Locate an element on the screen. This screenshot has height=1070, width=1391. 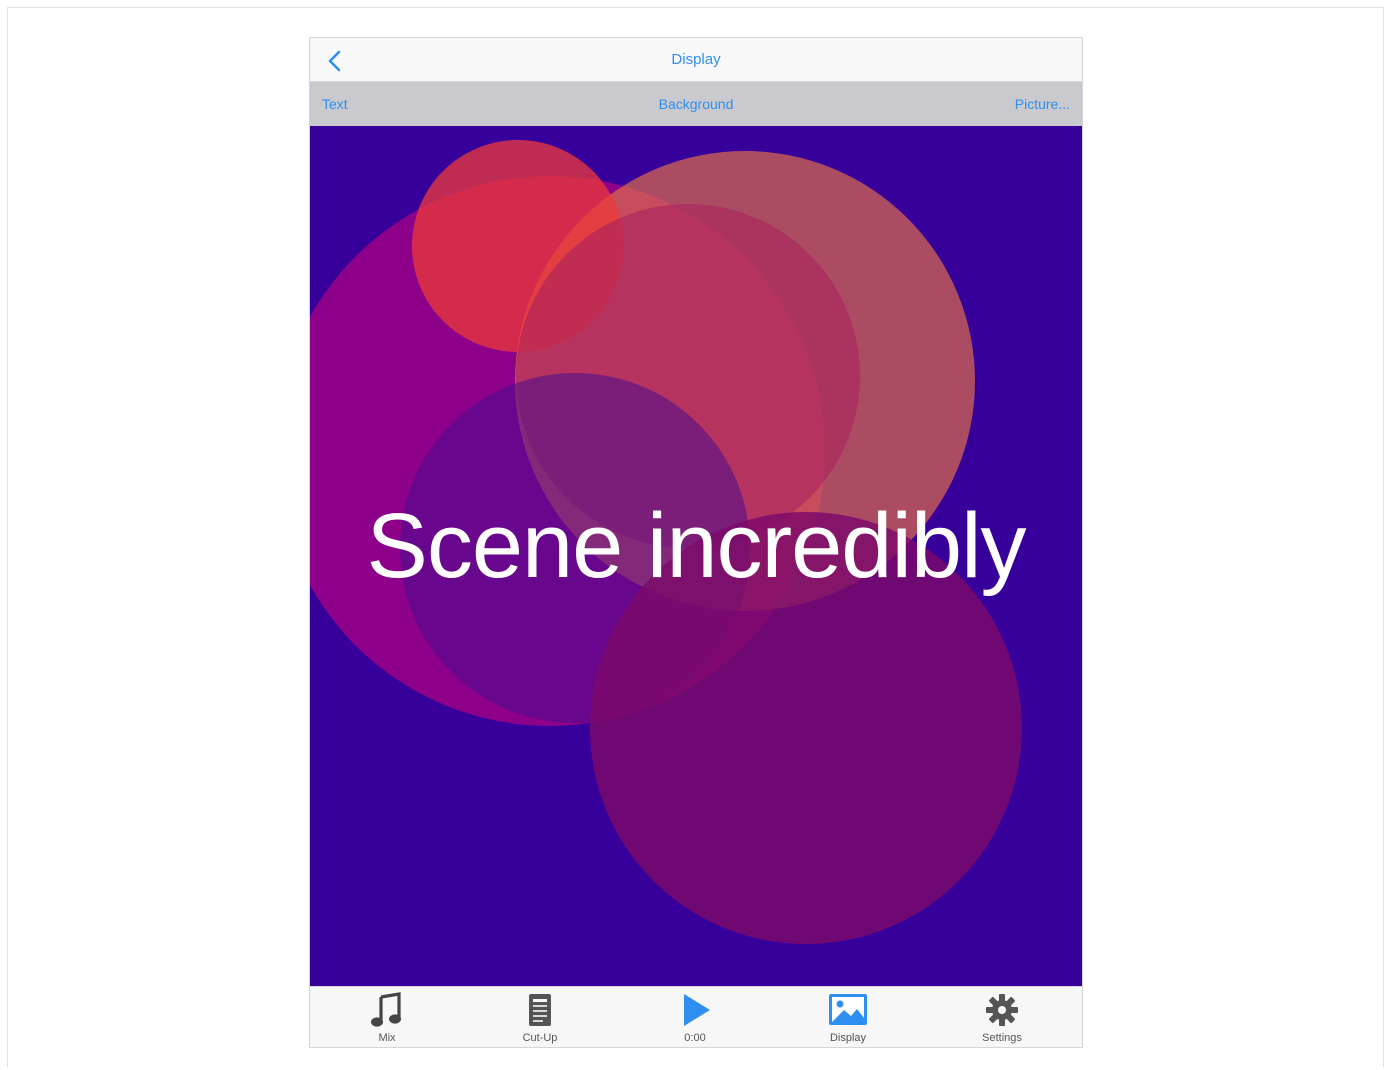
tab-display: Display is located at coordinates (848, 1017).